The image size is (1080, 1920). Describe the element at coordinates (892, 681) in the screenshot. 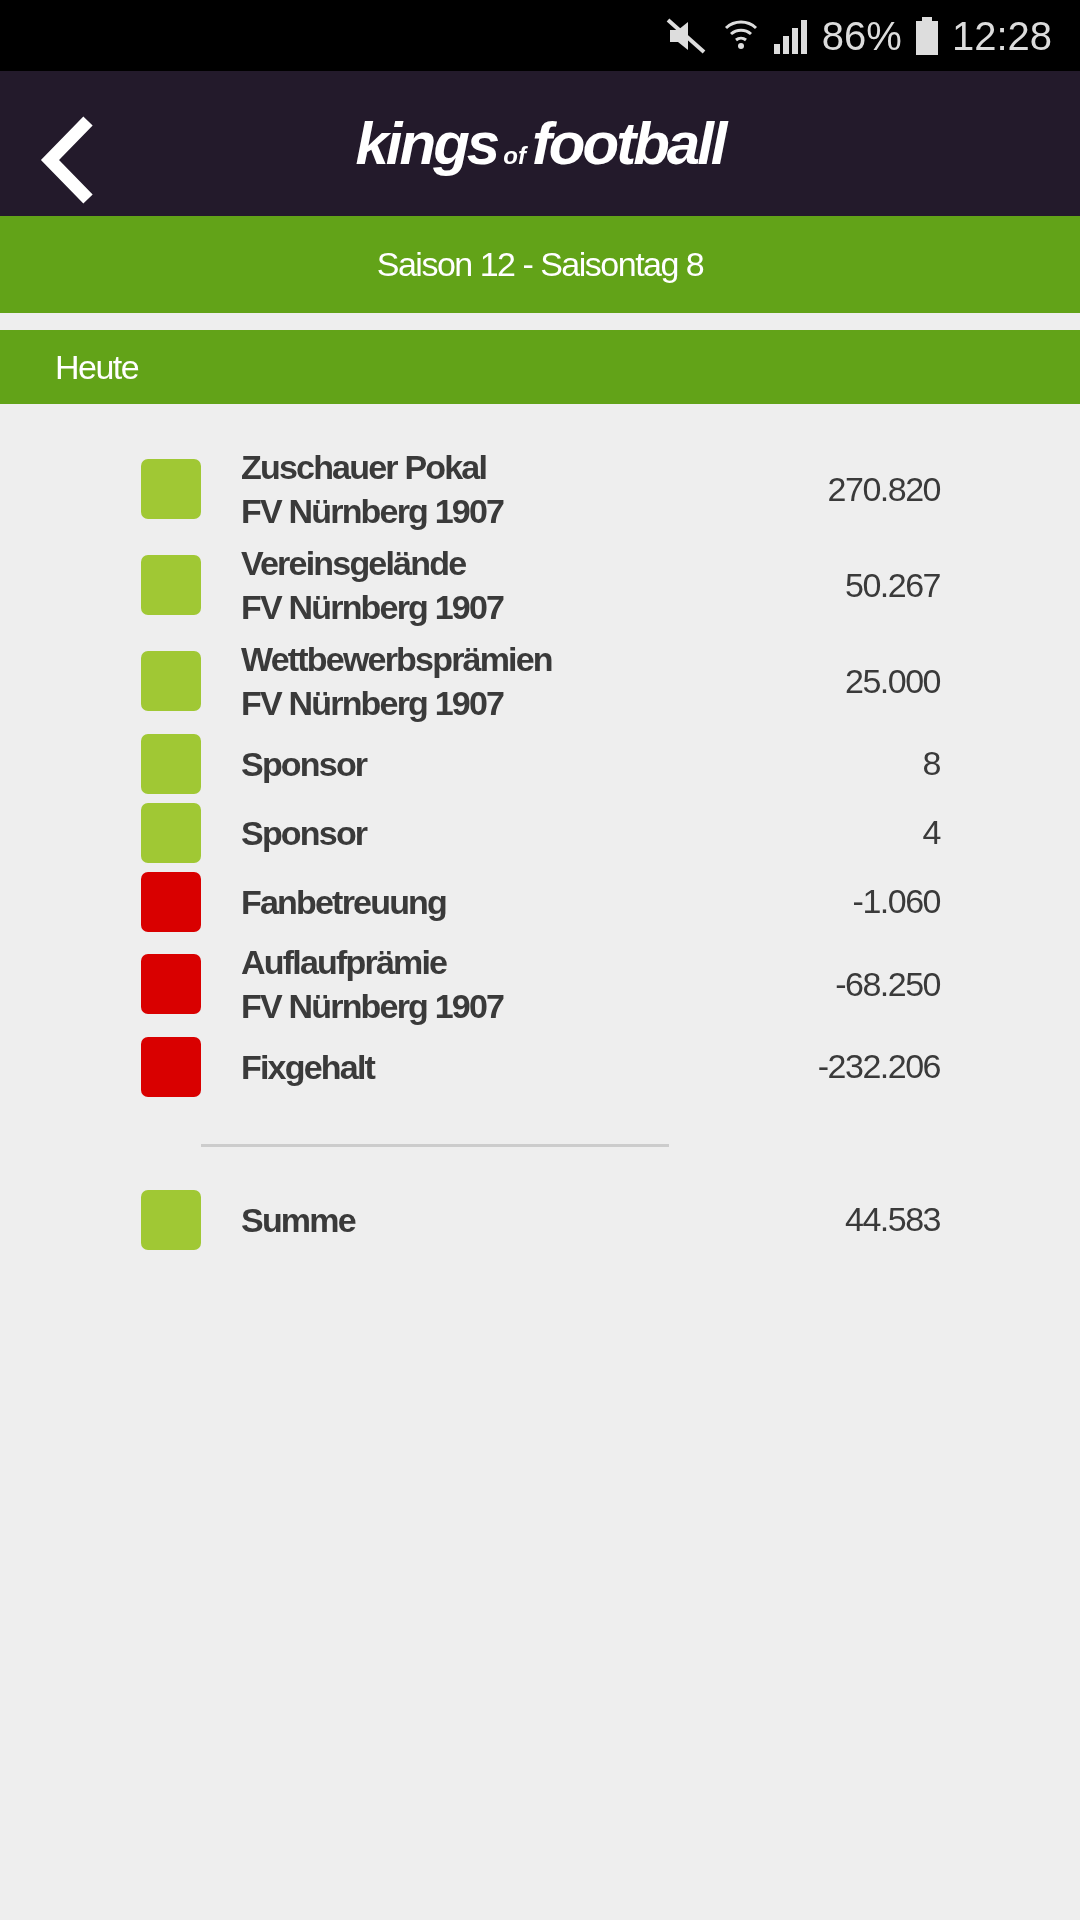

I see `entry-amount: 25.000` at that location.